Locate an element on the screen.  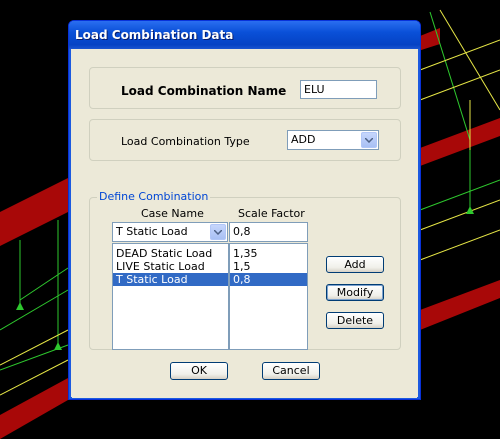
name-group: Load Combination Name ELU is located at coordinates (245, 88).